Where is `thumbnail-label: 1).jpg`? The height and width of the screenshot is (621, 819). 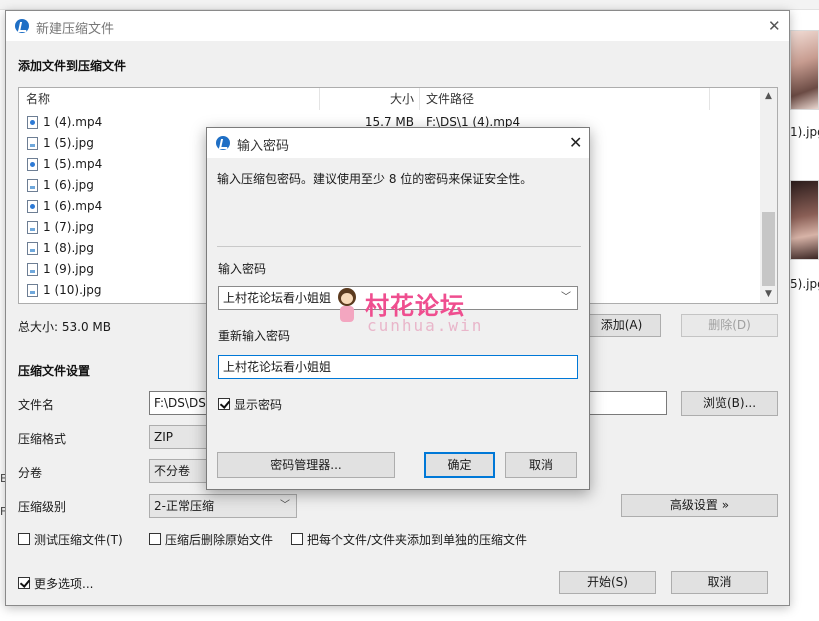 thumbnail-label: 1).jpg is located at coordinates (804, 132).